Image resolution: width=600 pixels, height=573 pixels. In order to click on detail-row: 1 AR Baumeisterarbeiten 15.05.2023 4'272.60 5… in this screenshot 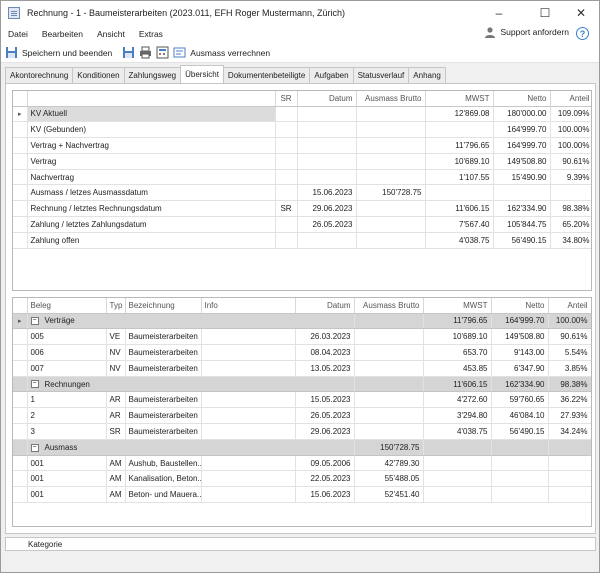, I will do `click(302, 400)`.